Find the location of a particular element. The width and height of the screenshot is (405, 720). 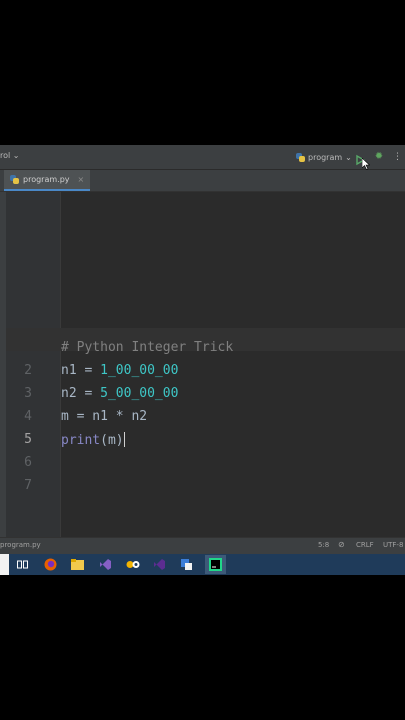

status-bar: program.py 5:8 ⊘ CRLF UTF-8 is located at coordinates (202, 545).